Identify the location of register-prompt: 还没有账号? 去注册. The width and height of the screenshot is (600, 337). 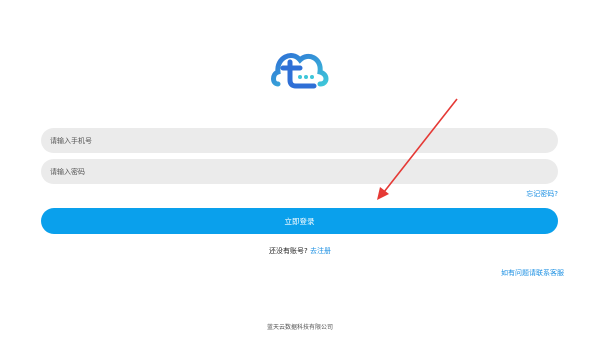
(300, 251).